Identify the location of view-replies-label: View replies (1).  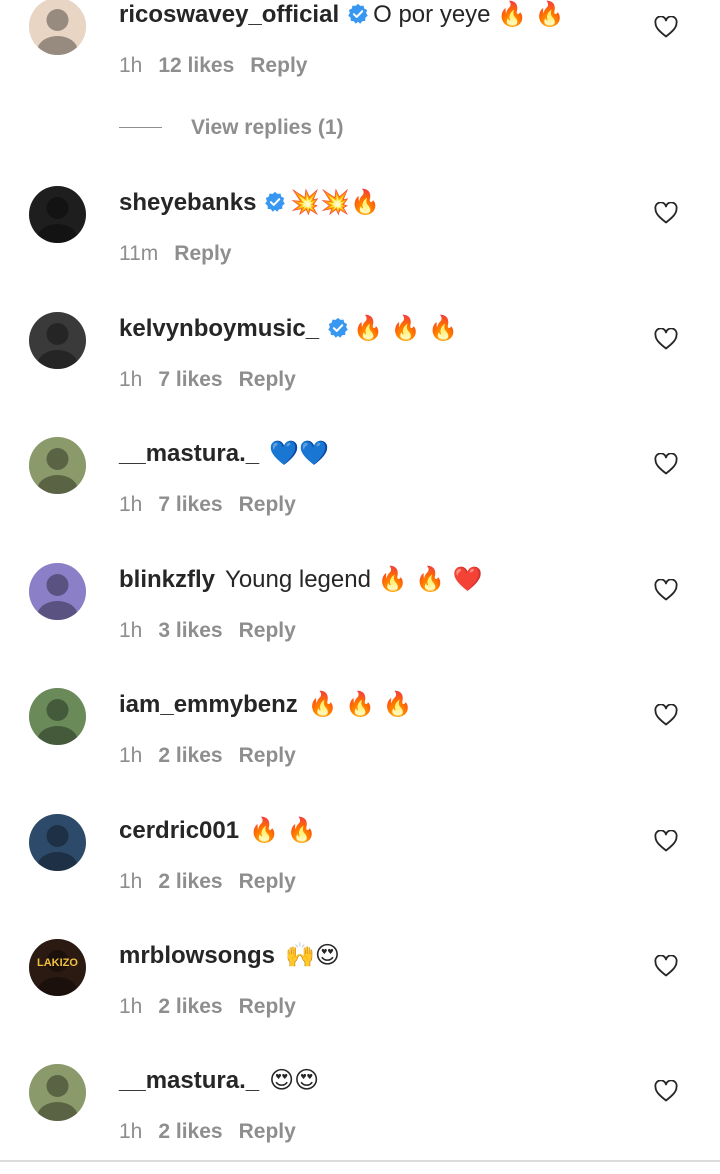
(267, 128).